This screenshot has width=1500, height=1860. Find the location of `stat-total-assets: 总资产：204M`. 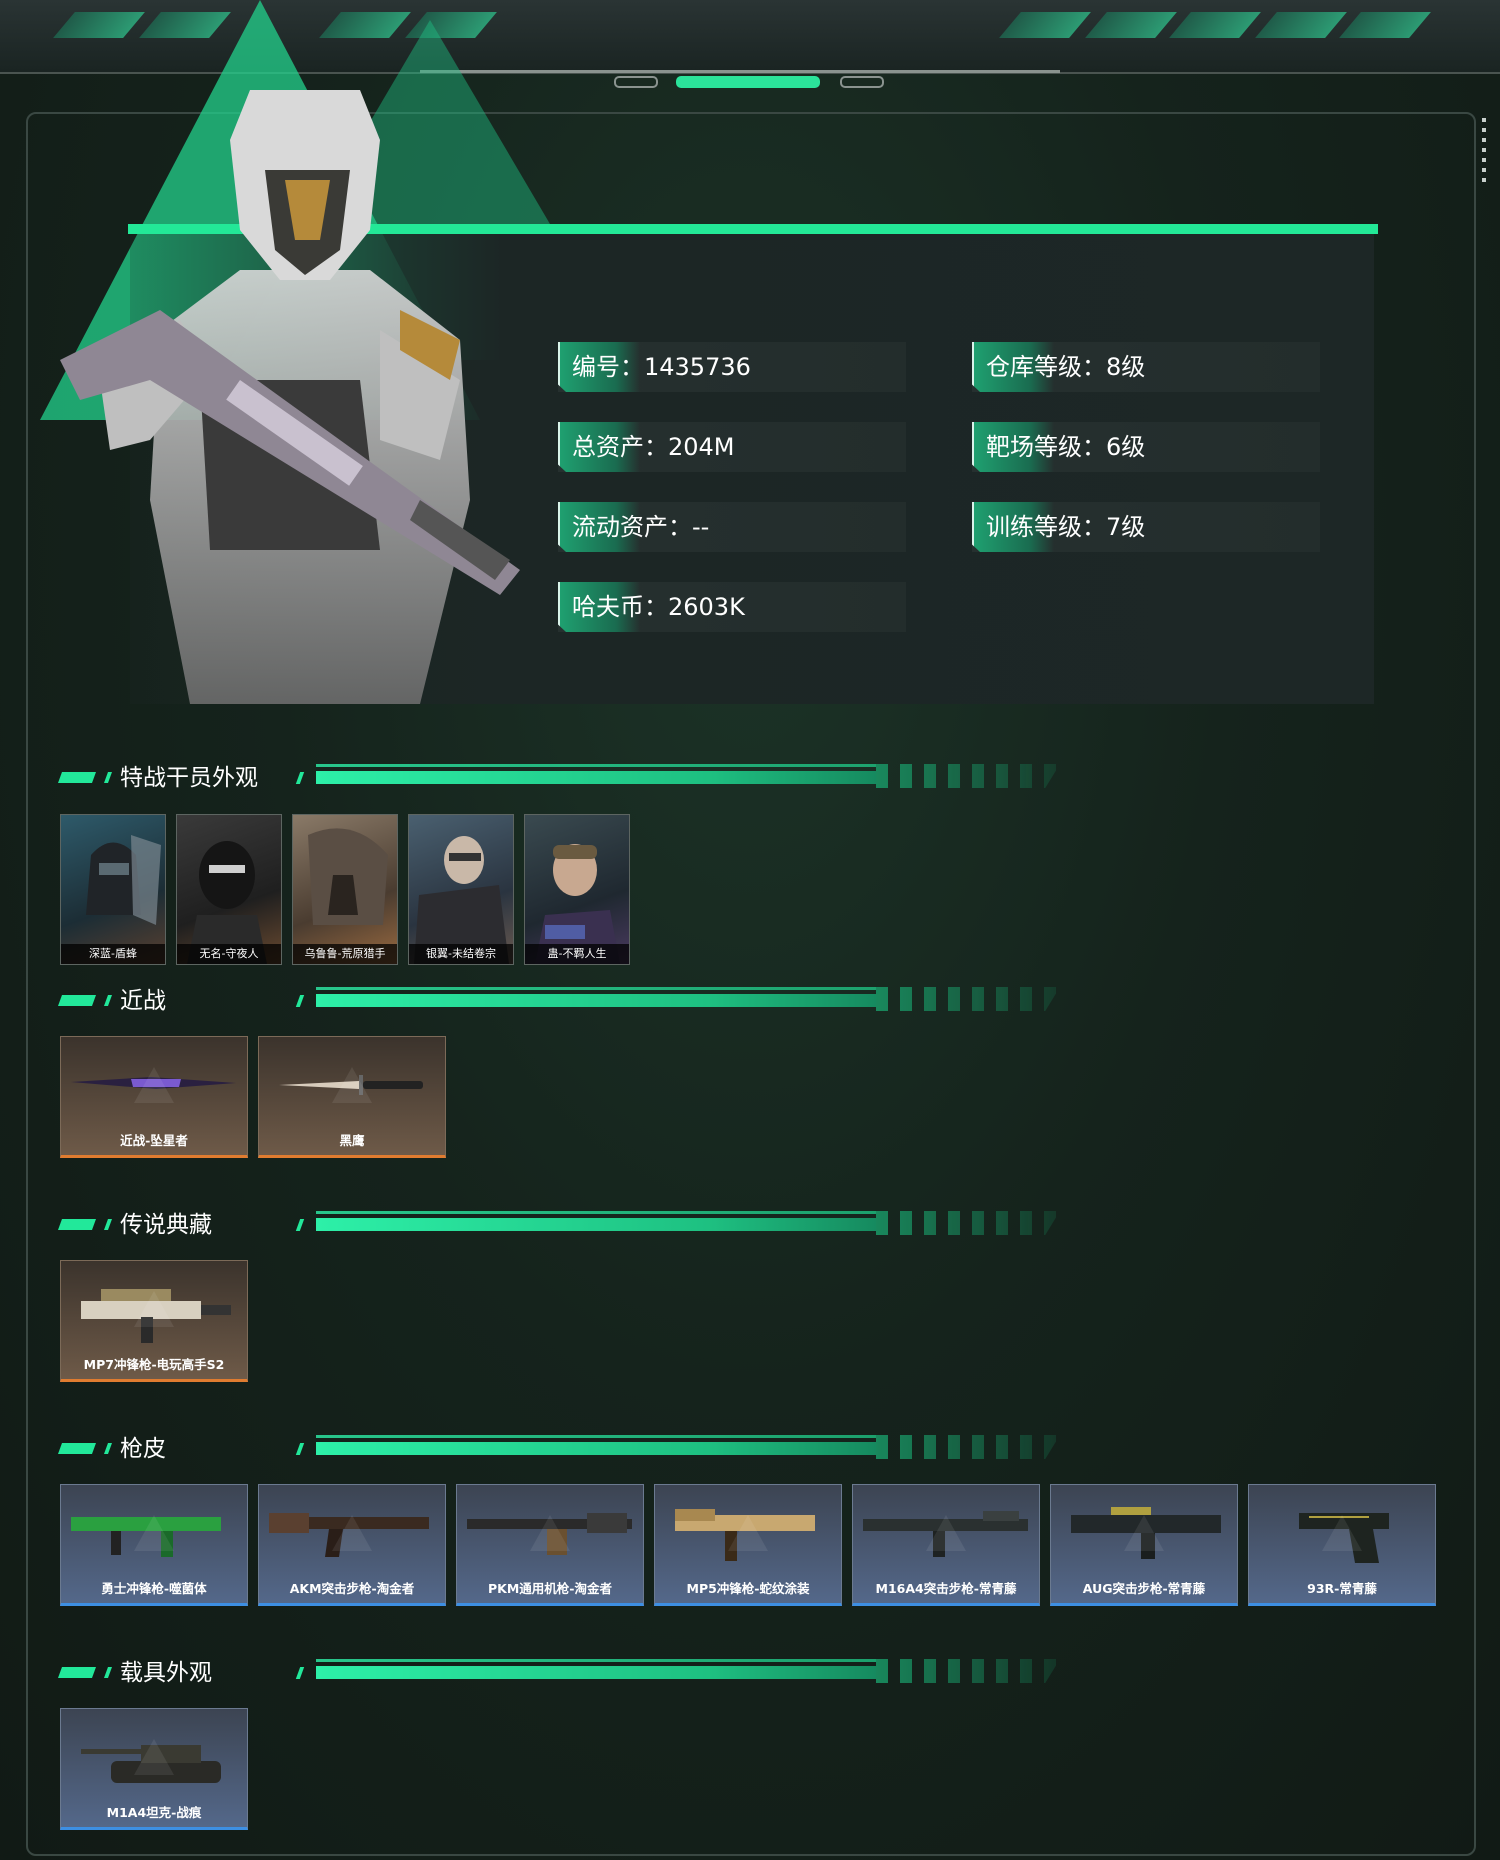

stat-total-assets: 总资产：204M is located at coordinates (732, 447).